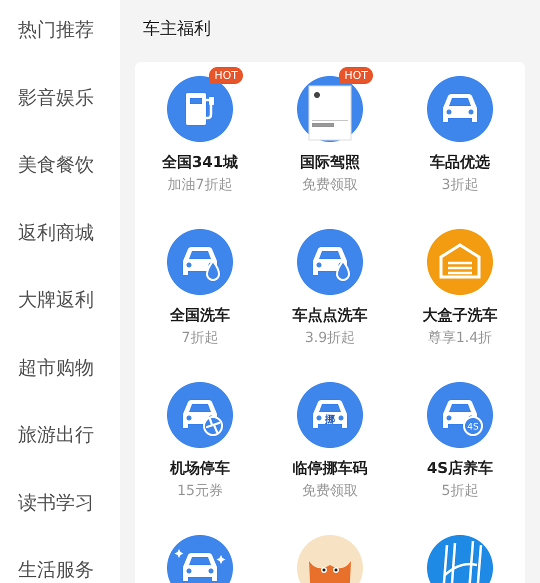 This screenshot has height=583, width=540. Describe the element at coordinates (460, 162) in the screenshot. I see `item-title: 车品优选` at that location.